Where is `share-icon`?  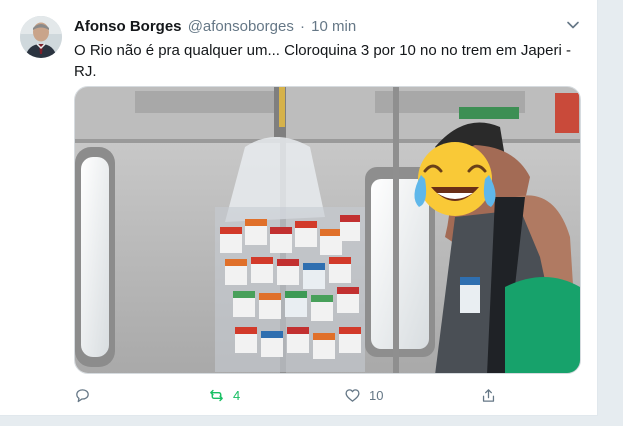
share-icon is located at coordinates (488, 395).